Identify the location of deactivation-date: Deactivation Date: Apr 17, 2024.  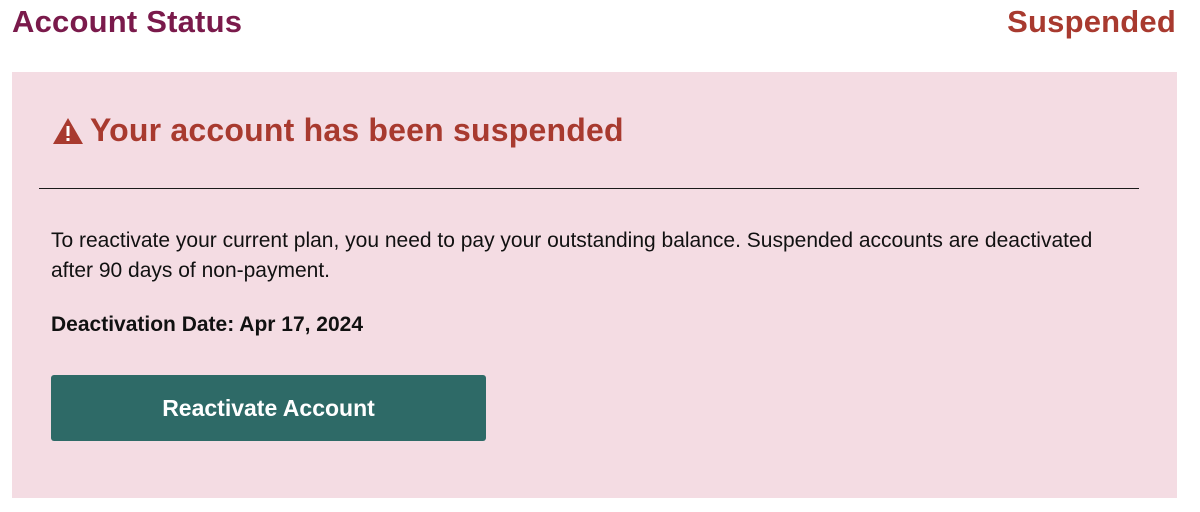
(207, 324).